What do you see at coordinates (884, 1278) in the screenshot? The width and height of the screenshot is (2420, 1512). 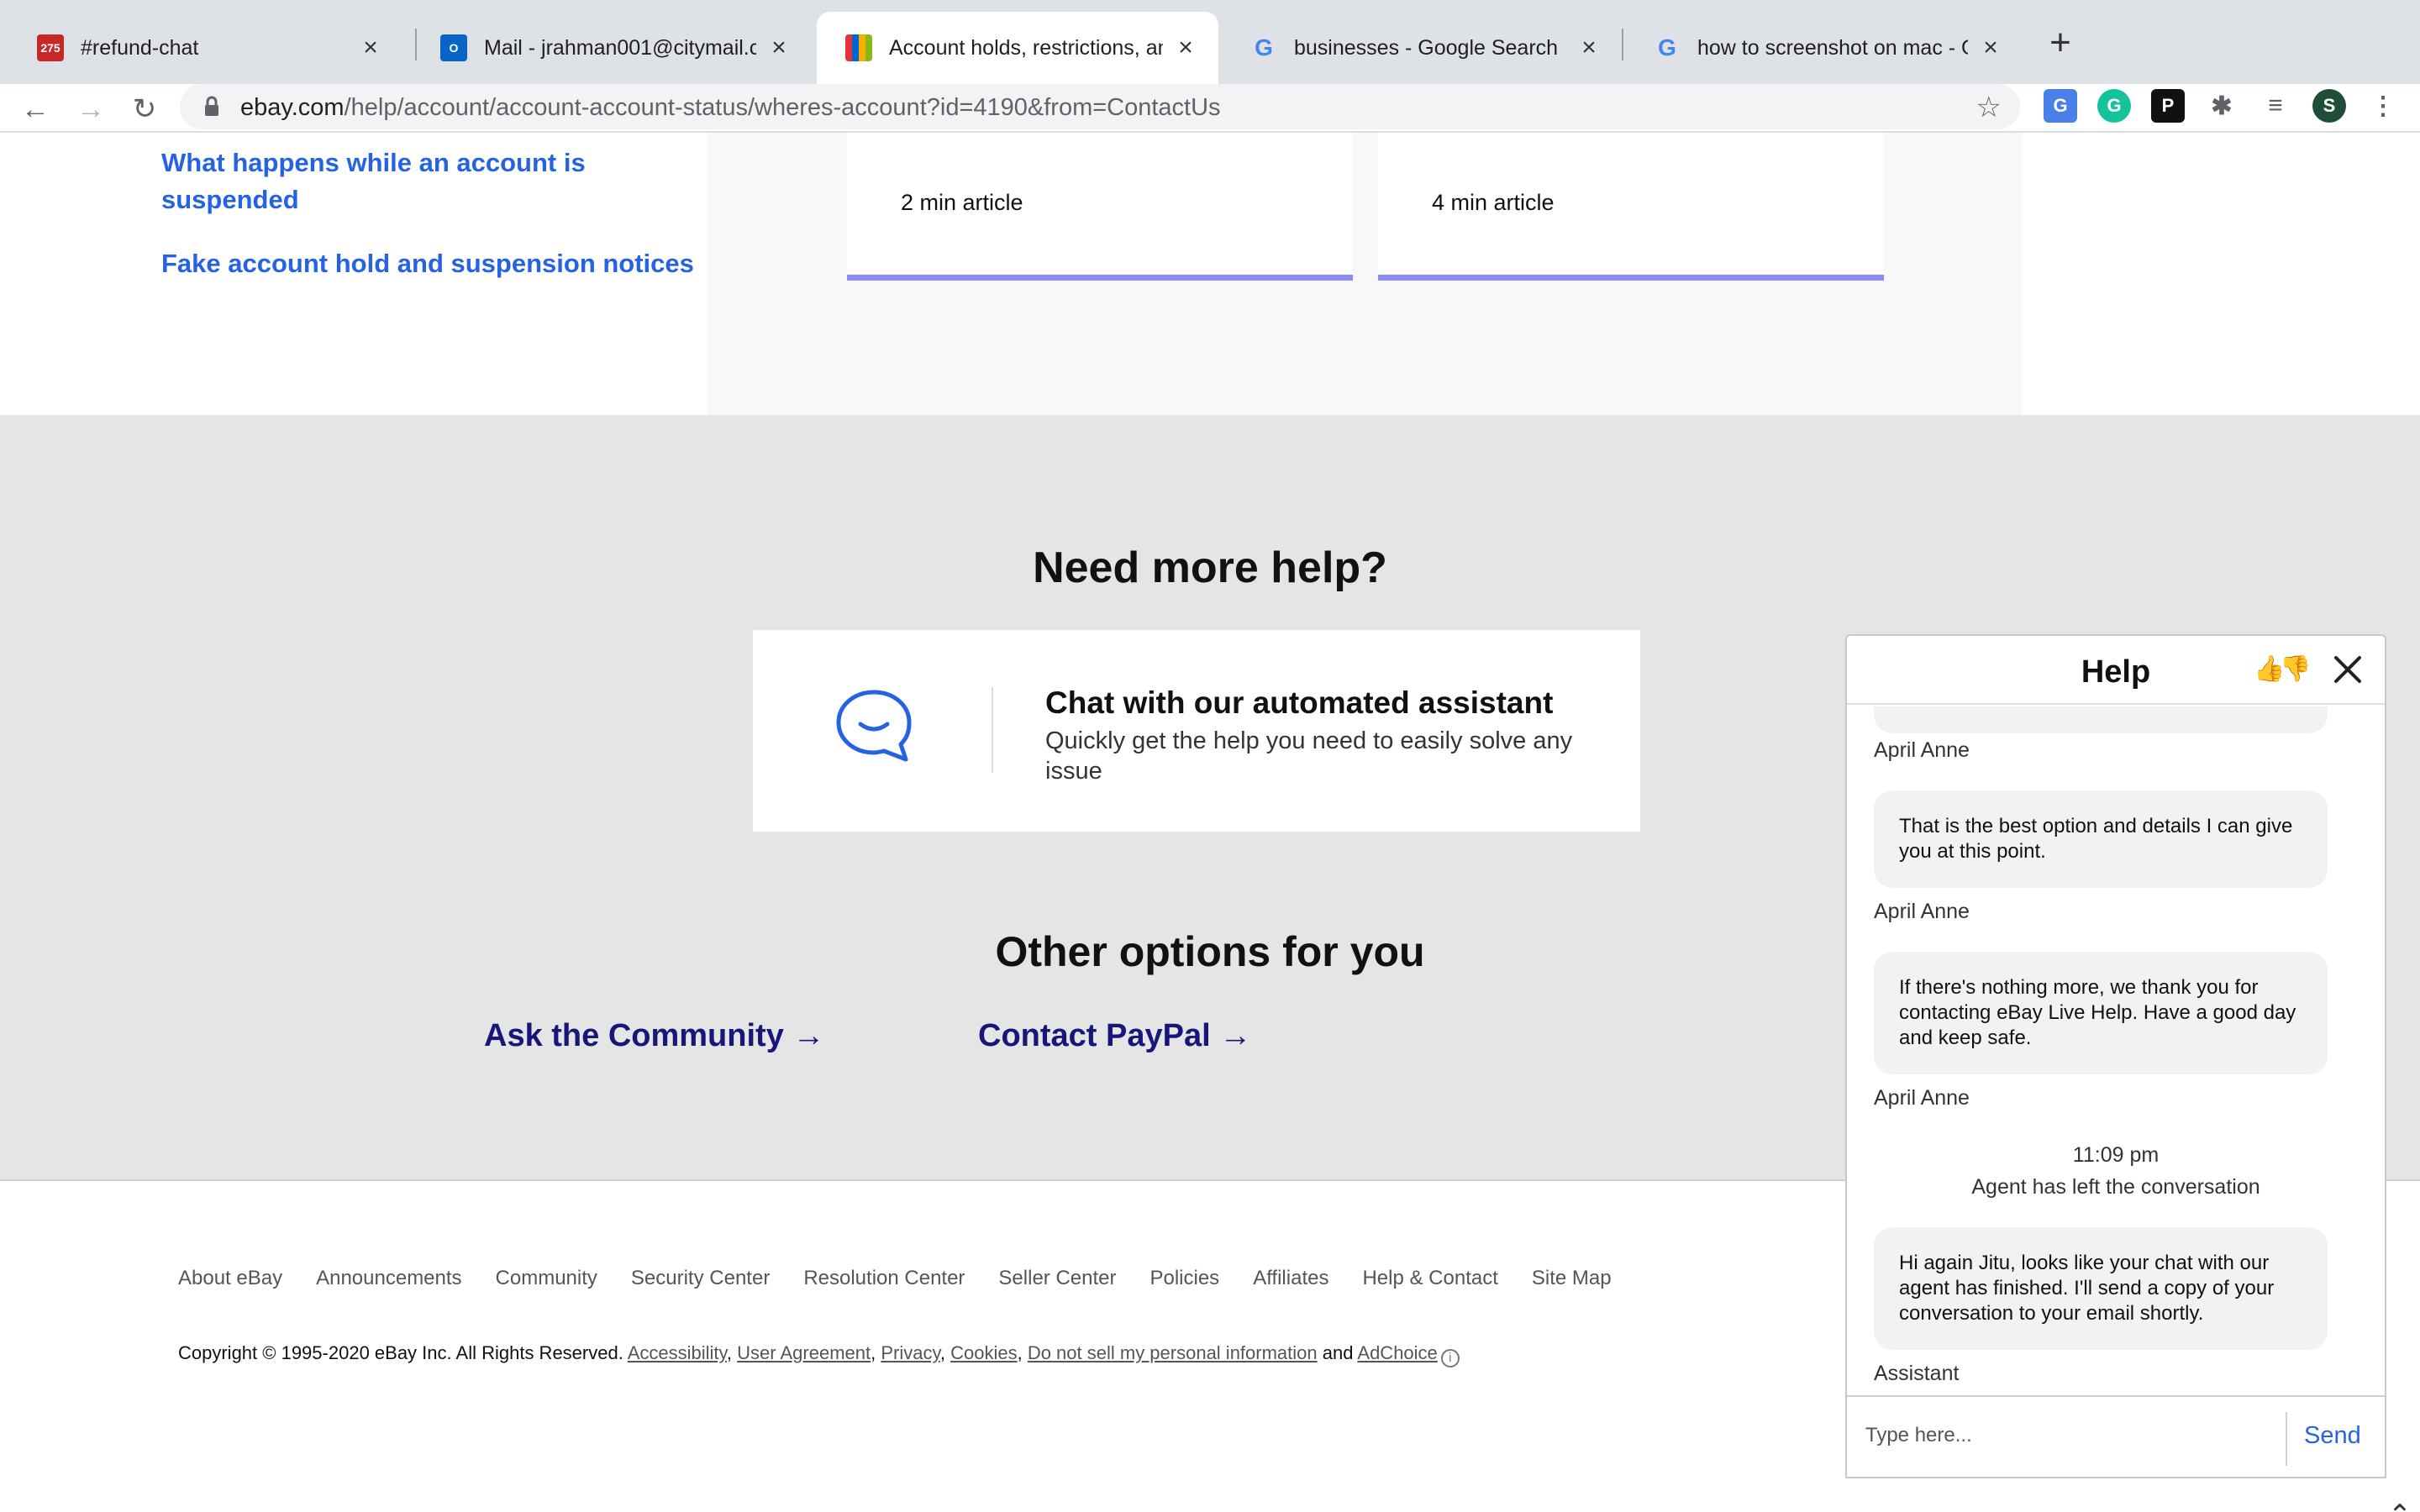 I see `footer-link-resolution: Resolution Center` at bounding box center [884, 1278].